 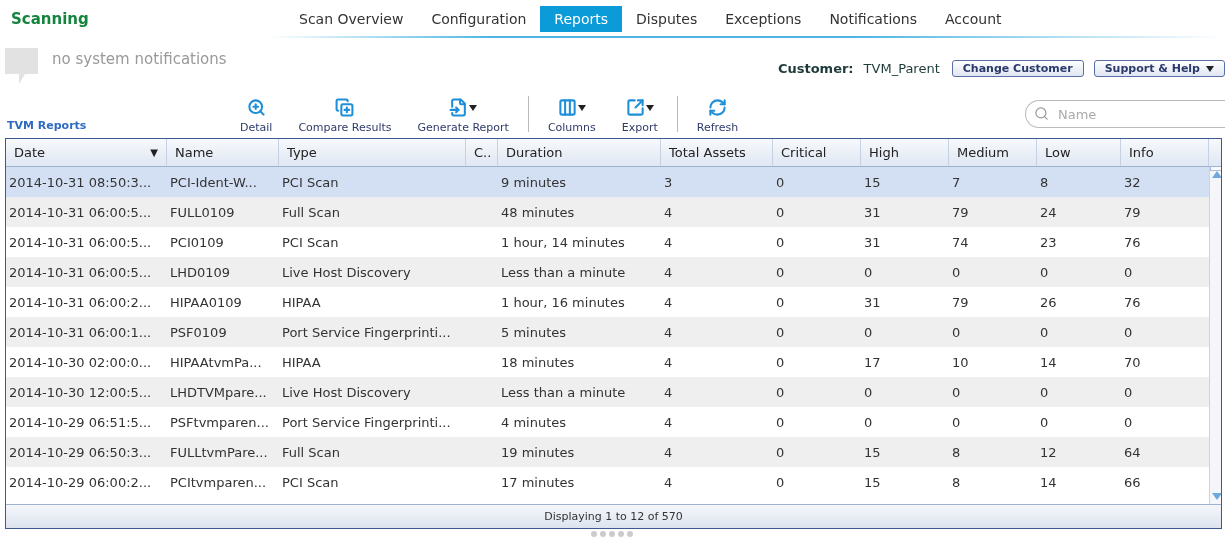 What do you see at coordinates (1216, 174) in the screenshot?
I see `scroll-up-icon` at bounding box center [1216, 174].